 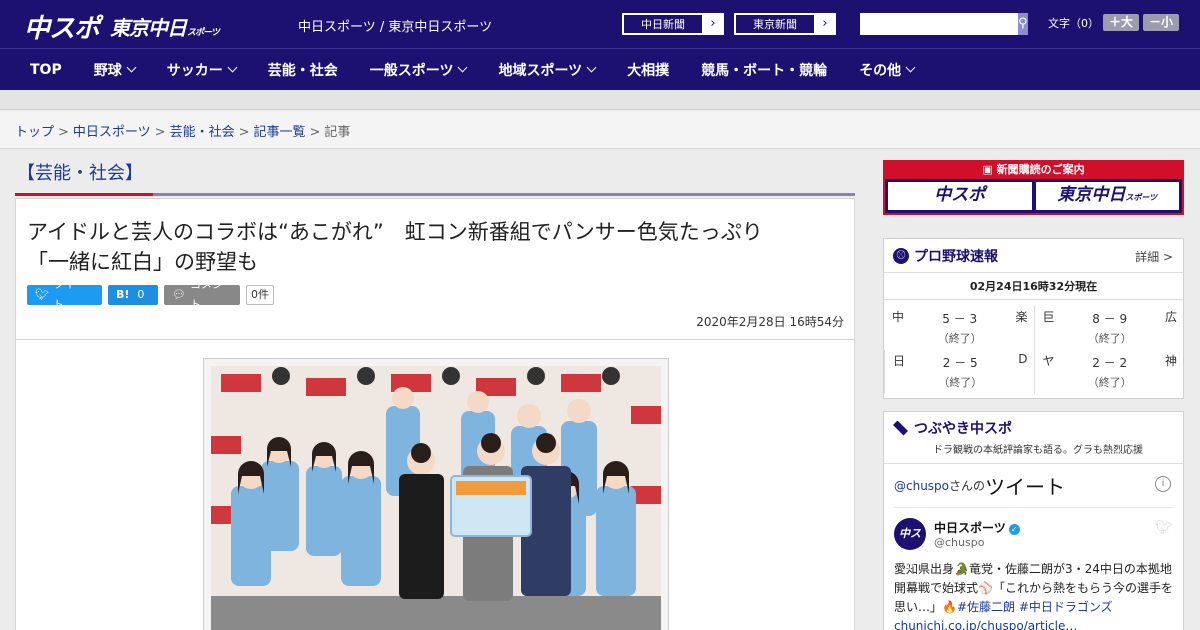 What do you see at coordinates (989, 169) in the screenshot?
I see `newspaper-icon: ▣` at bounding box center [989, 169].